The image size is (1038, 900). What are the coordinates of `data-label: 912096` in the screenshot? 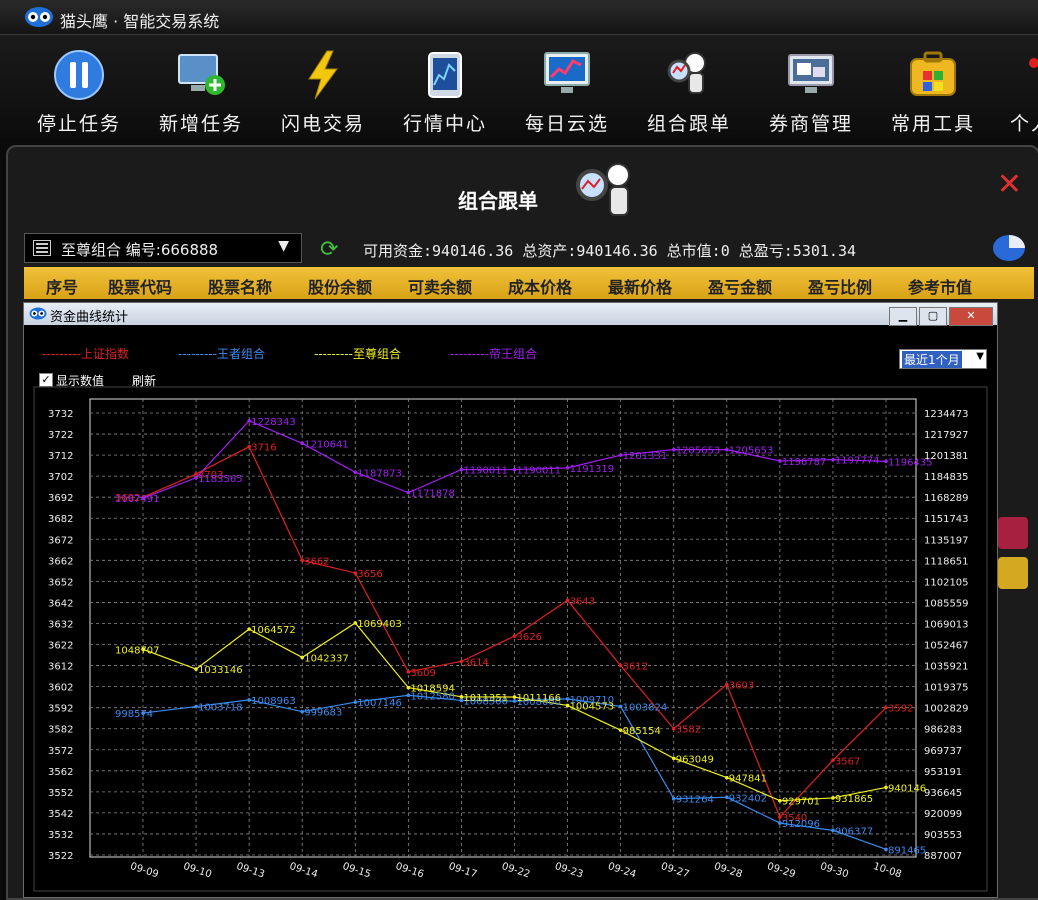 It's located at (801, 824).